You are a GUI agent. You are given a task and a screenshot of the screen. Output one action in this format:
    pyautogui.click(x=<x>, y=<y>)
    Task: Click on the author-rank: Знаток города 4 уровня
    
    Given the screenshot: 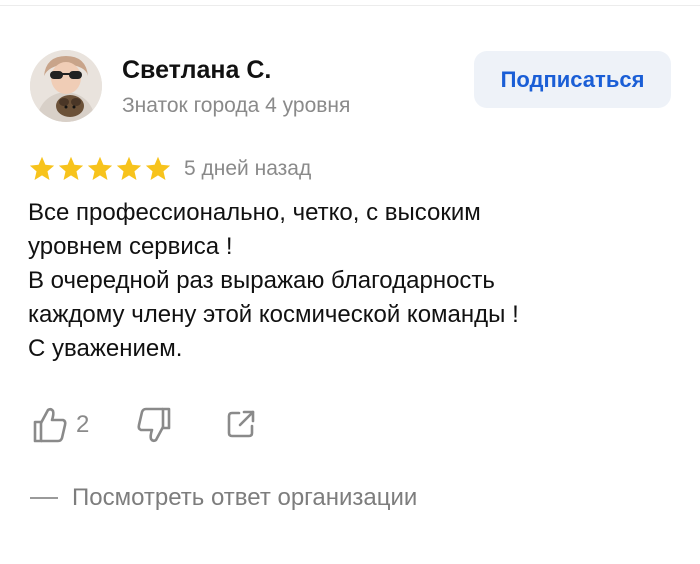 What is the action you would take?
    pyautogui.click(x=236, y=105)
    